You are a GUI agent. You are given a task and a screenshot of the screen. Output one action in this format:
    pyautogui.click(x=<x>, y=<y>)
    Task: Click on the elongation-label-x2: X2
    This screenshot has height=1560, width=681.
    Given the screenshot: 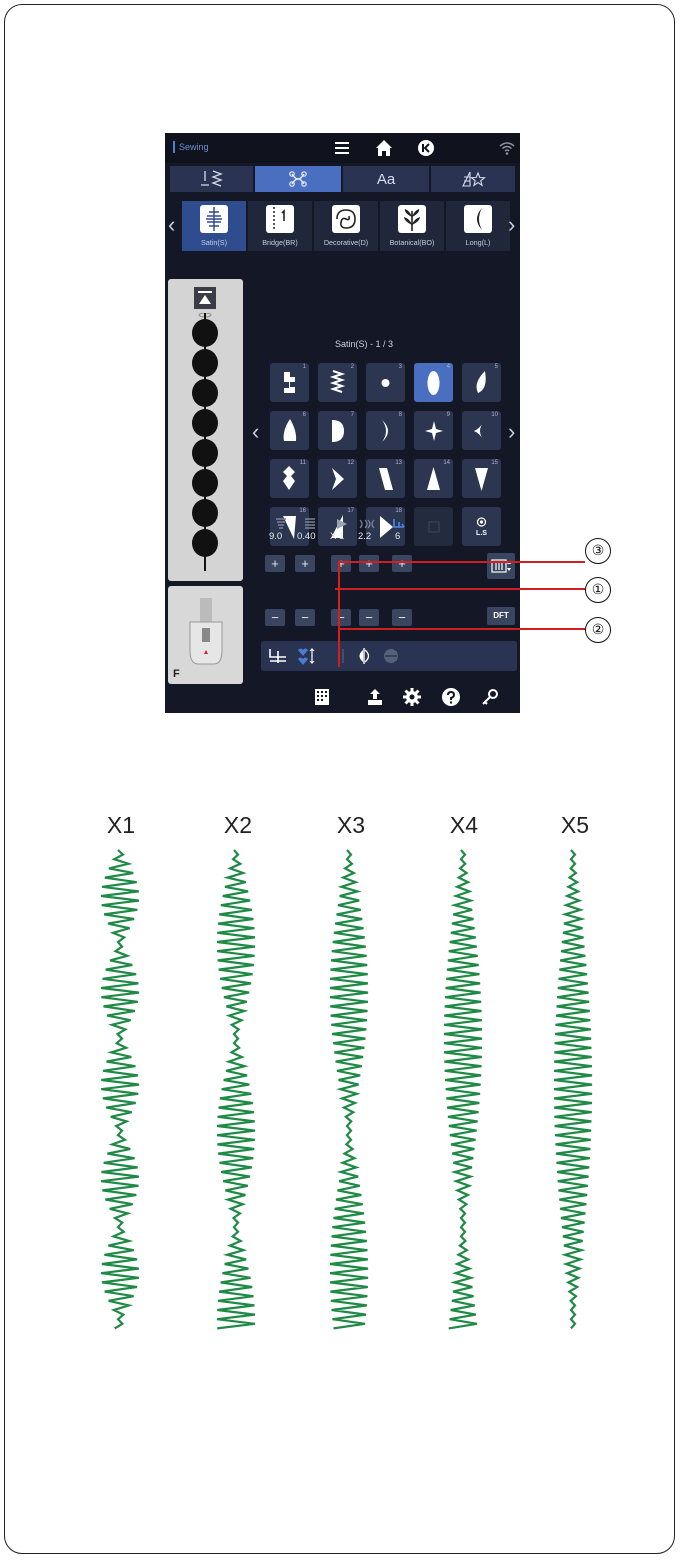 What is the action you would take?
    pyautogui.click(x=238, y=825)
    